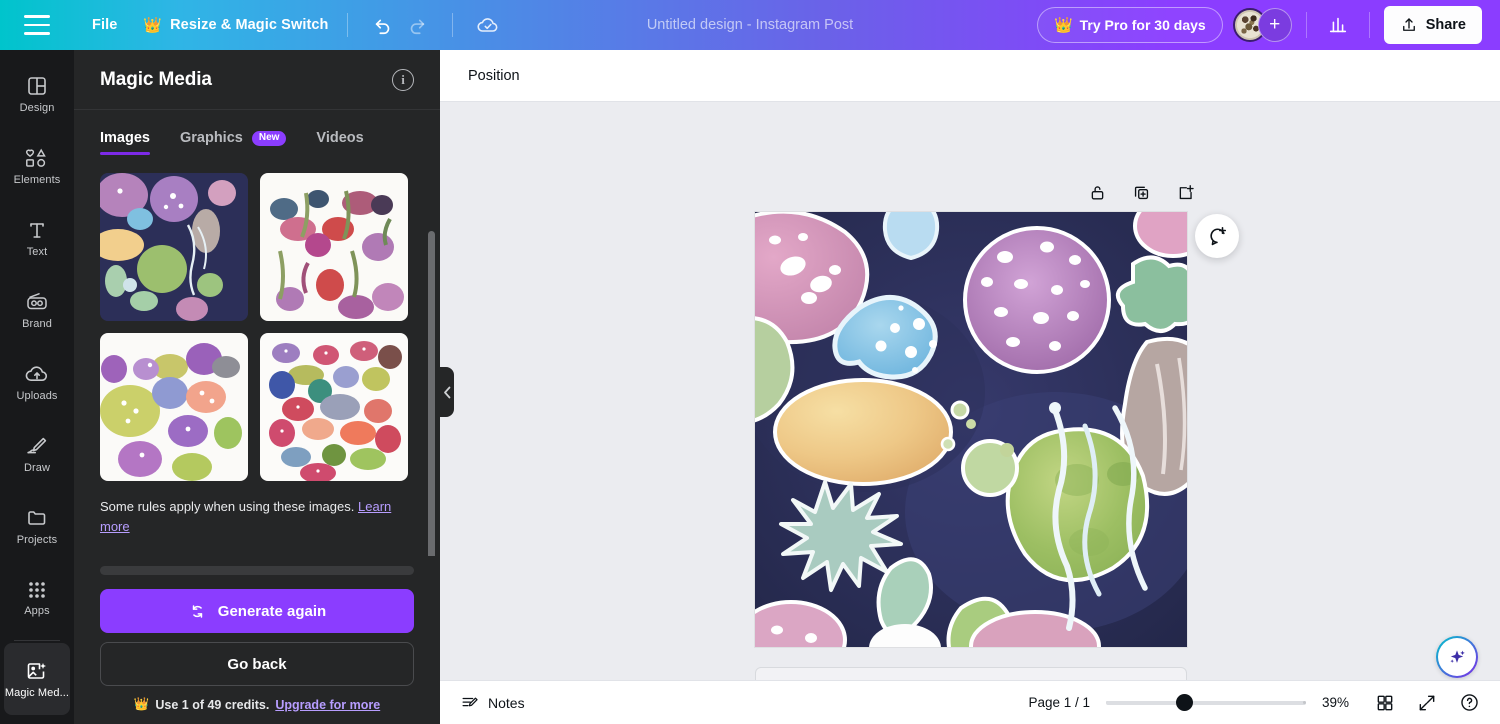 The width and height of the screenshot is (1500, 724). Describe the element at coordinates (1304, 702) in the screenshot. I see `slider-max-dot` at that location.